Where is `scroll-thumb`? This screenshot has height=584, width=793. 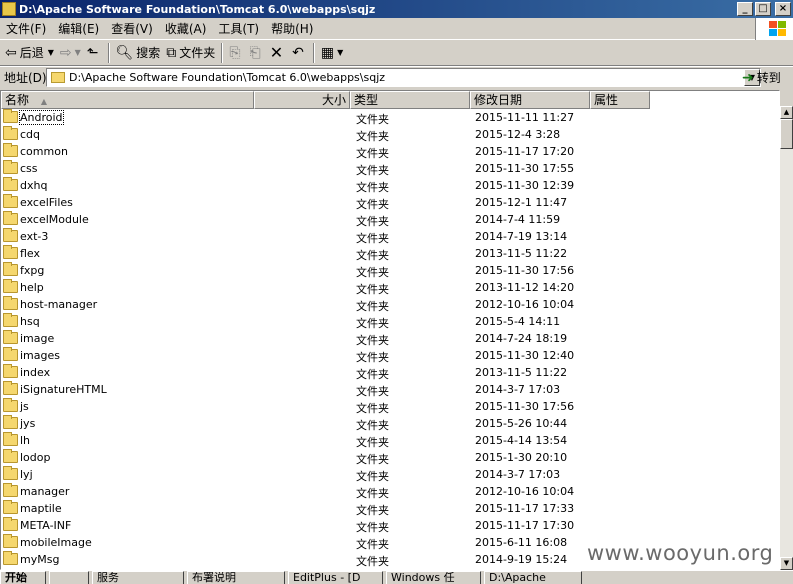 scroll-thumb is located at coordinates (786, 134).